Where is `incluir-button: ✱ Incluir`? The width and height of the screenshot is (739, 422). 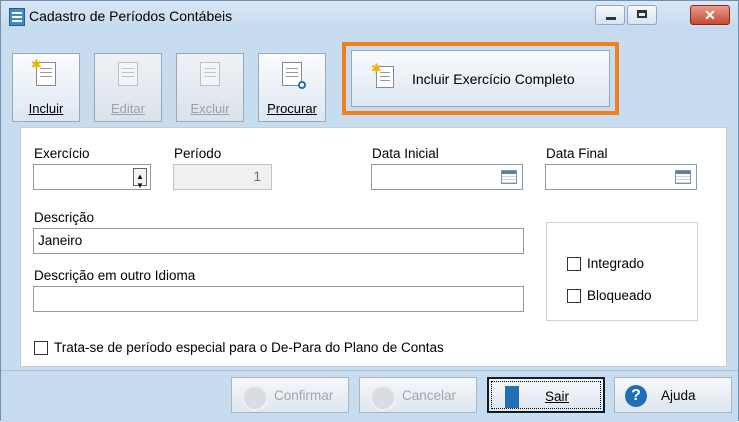
incluir-button: ✱ Incluir is located at coordinates (46, 87).